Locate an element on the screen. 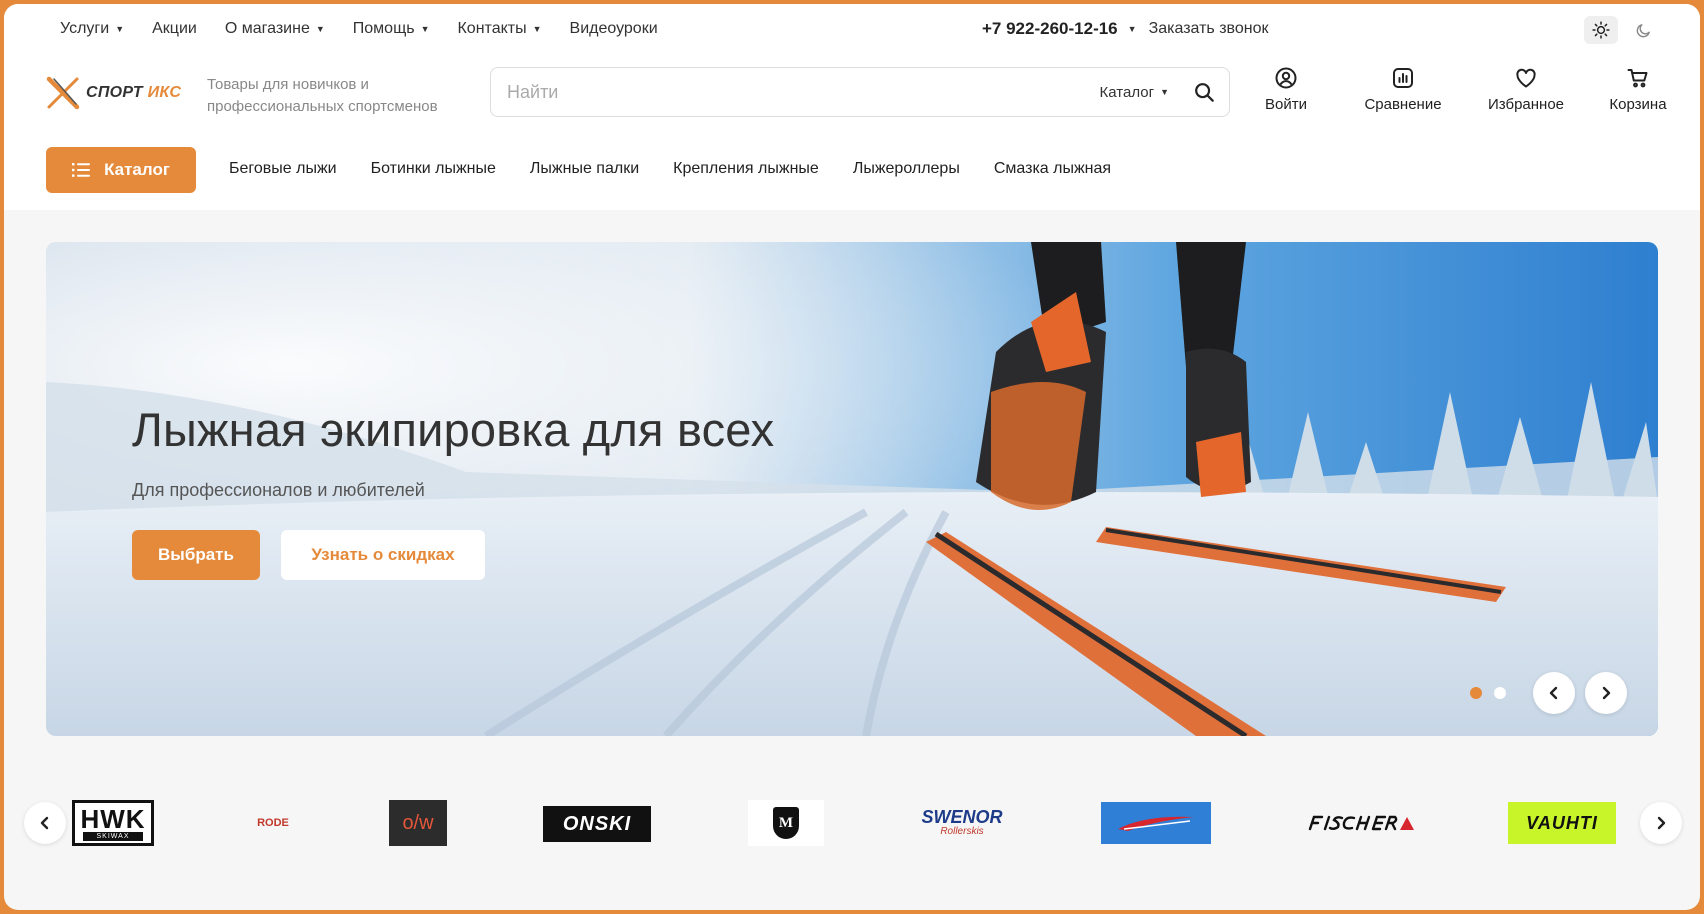  category-link-ski-bindings: Крепления лыжные is located at coordinates (746, 169).